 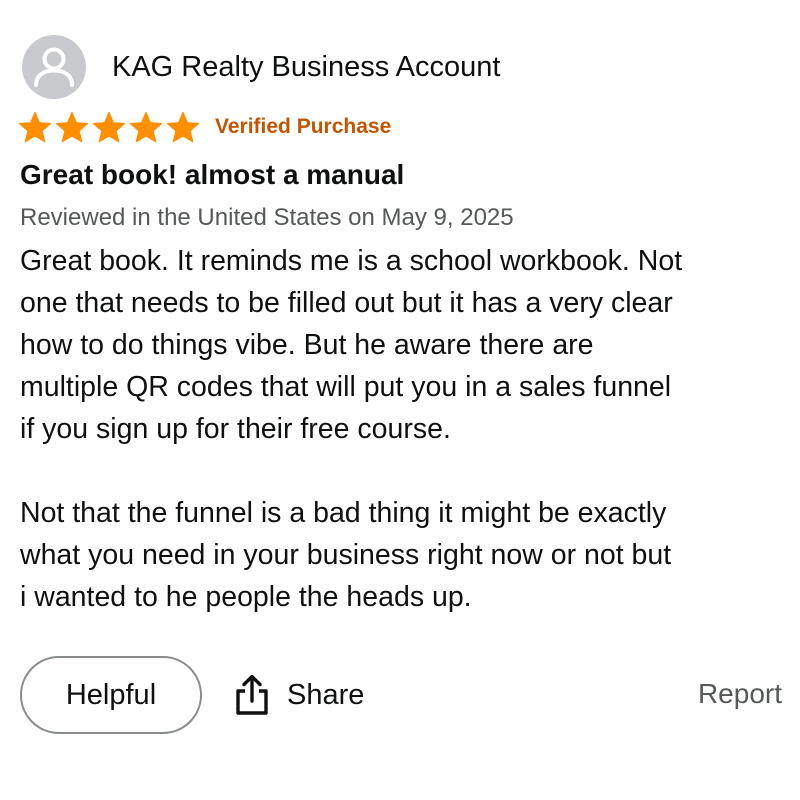 What do you see at coordinates (326, 694) in the screenshot?
I see `share-label: Share` at bounding box center [326, 694].